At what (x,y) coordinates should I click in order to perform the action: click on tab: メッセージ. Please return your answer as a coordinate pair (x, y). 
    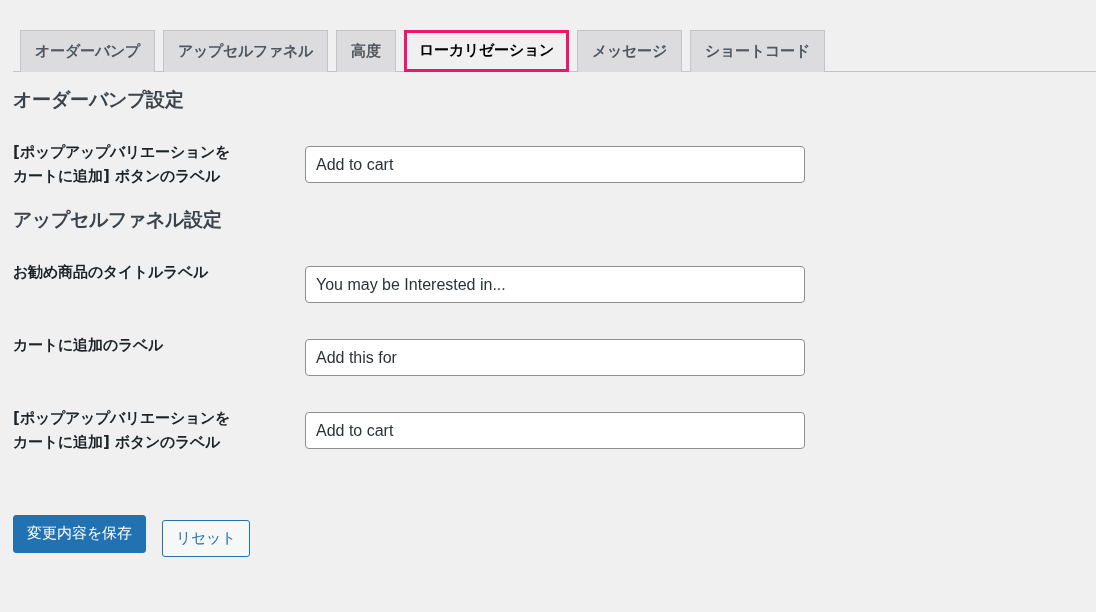
    Looking at the image, I should click on (629, 51).